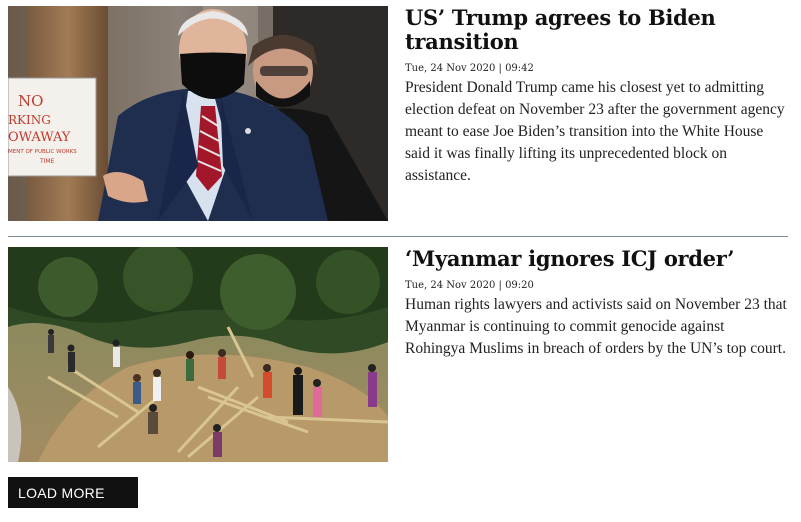 This screenshot has width=801, height=522. What do you see at coordinates (39, 137) in the screenshot?
I see `sign-text-line-3: OWAWAY` at bounding box center [39, 137].